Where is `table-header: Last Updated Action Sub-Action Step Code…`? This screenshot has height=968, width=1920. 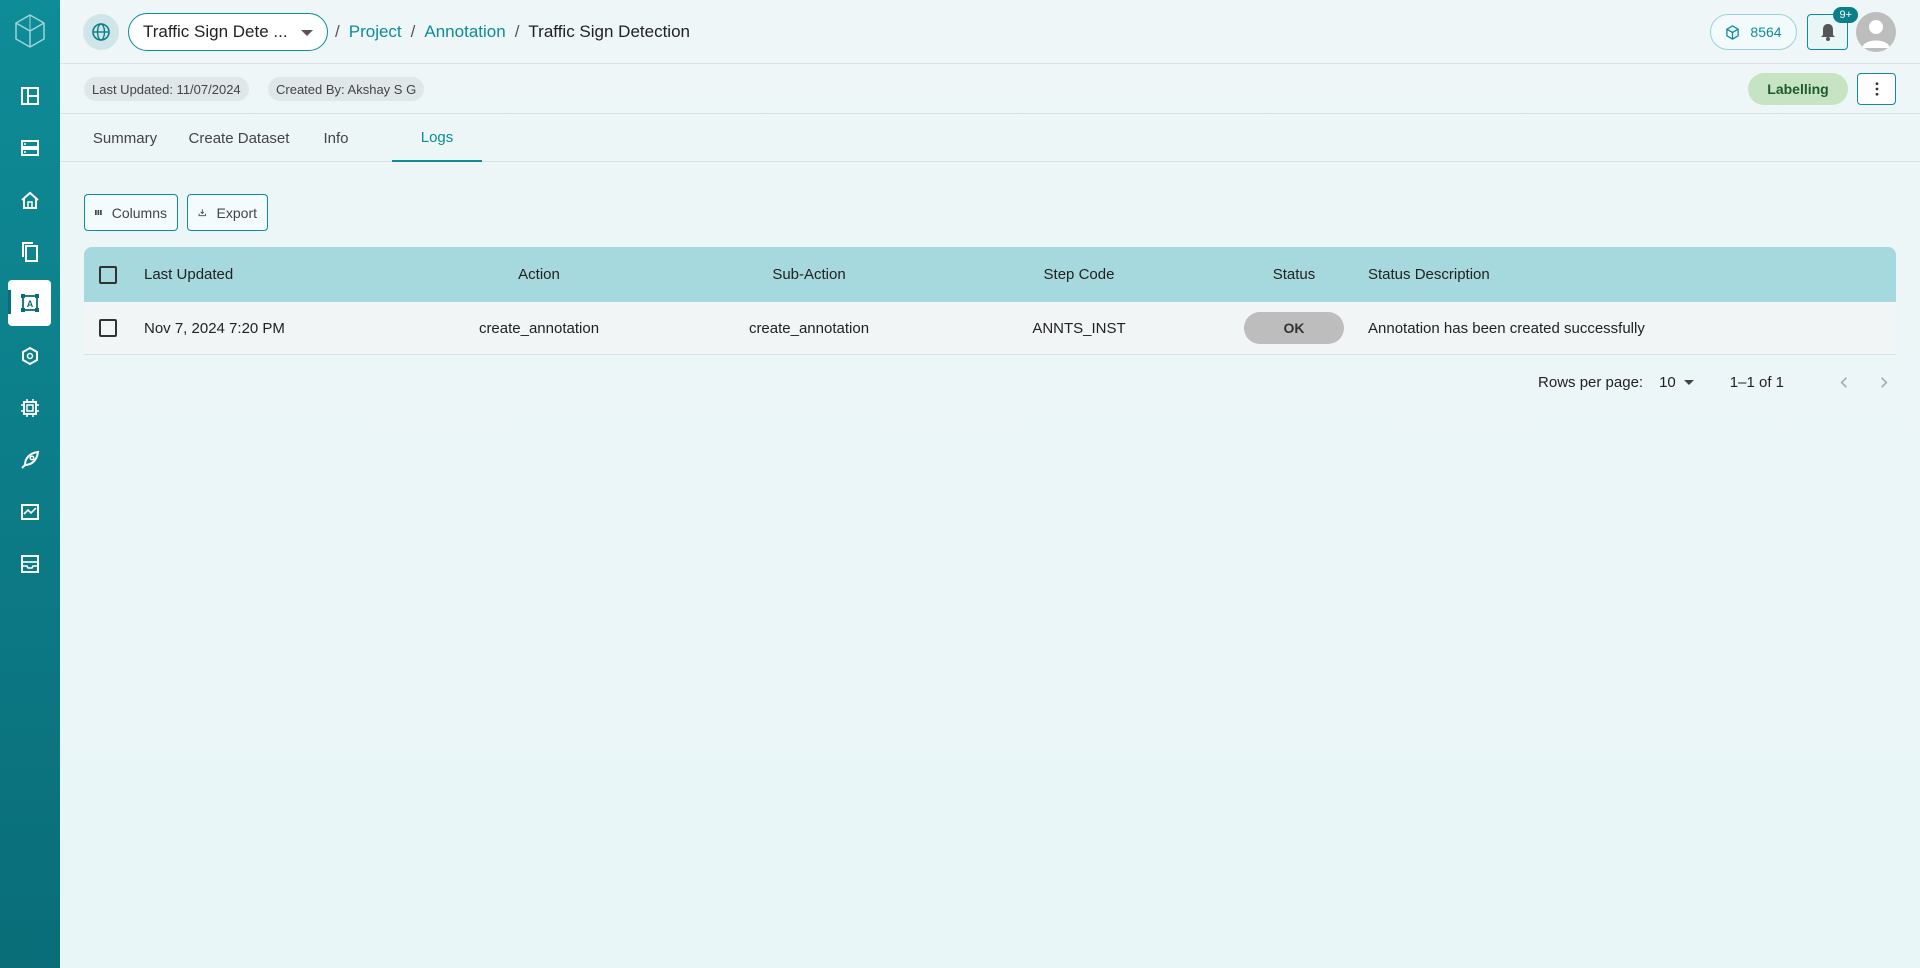 table-header: Last Updated Action Sub-Action Step Code… is located at coordinates (990, 274).